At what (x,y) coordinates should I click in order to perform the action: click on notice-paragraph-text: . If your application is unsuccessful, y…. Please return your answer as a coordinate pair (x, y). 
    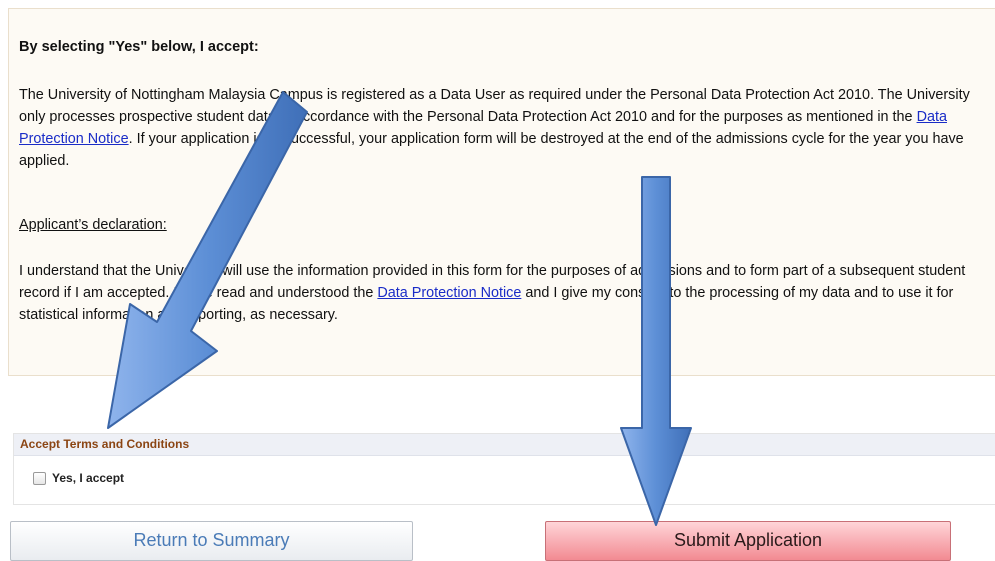
    Looking at the image, I should click on (491, 150).